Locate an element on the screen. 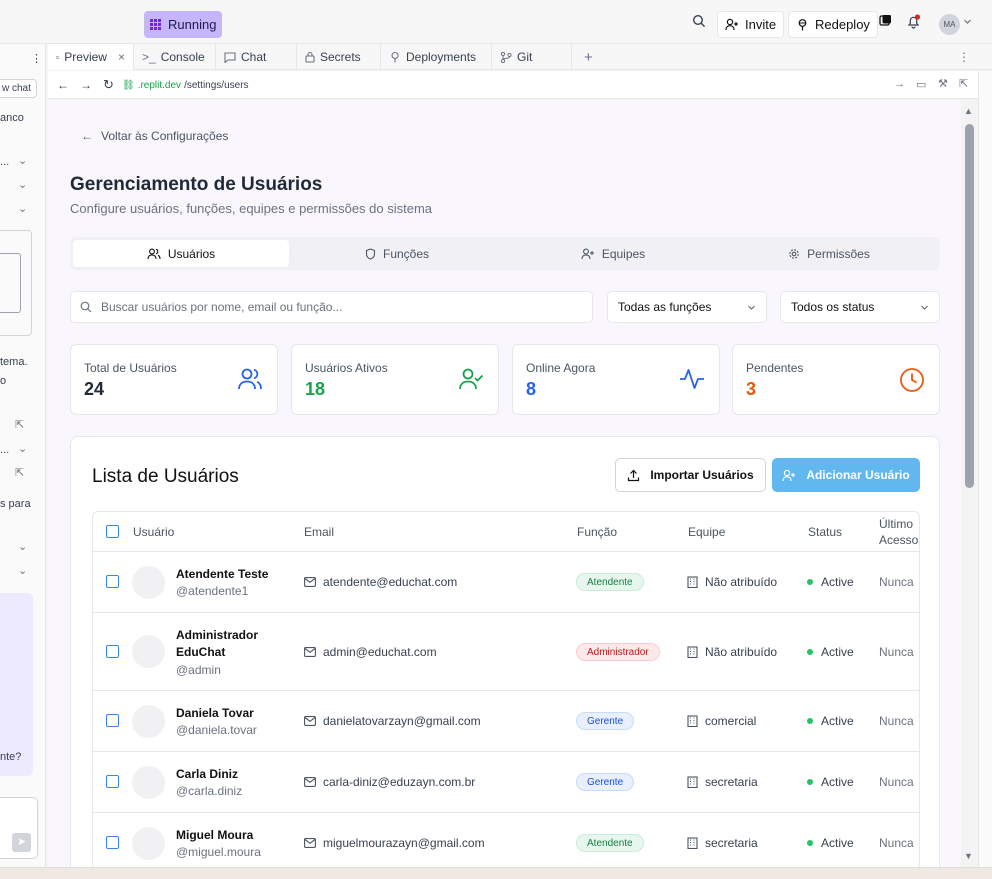 The height and width of the screenshot is (879, 992). back-to-settings-link: ← Voltar às Configurações is located at coordinates (154, 136).